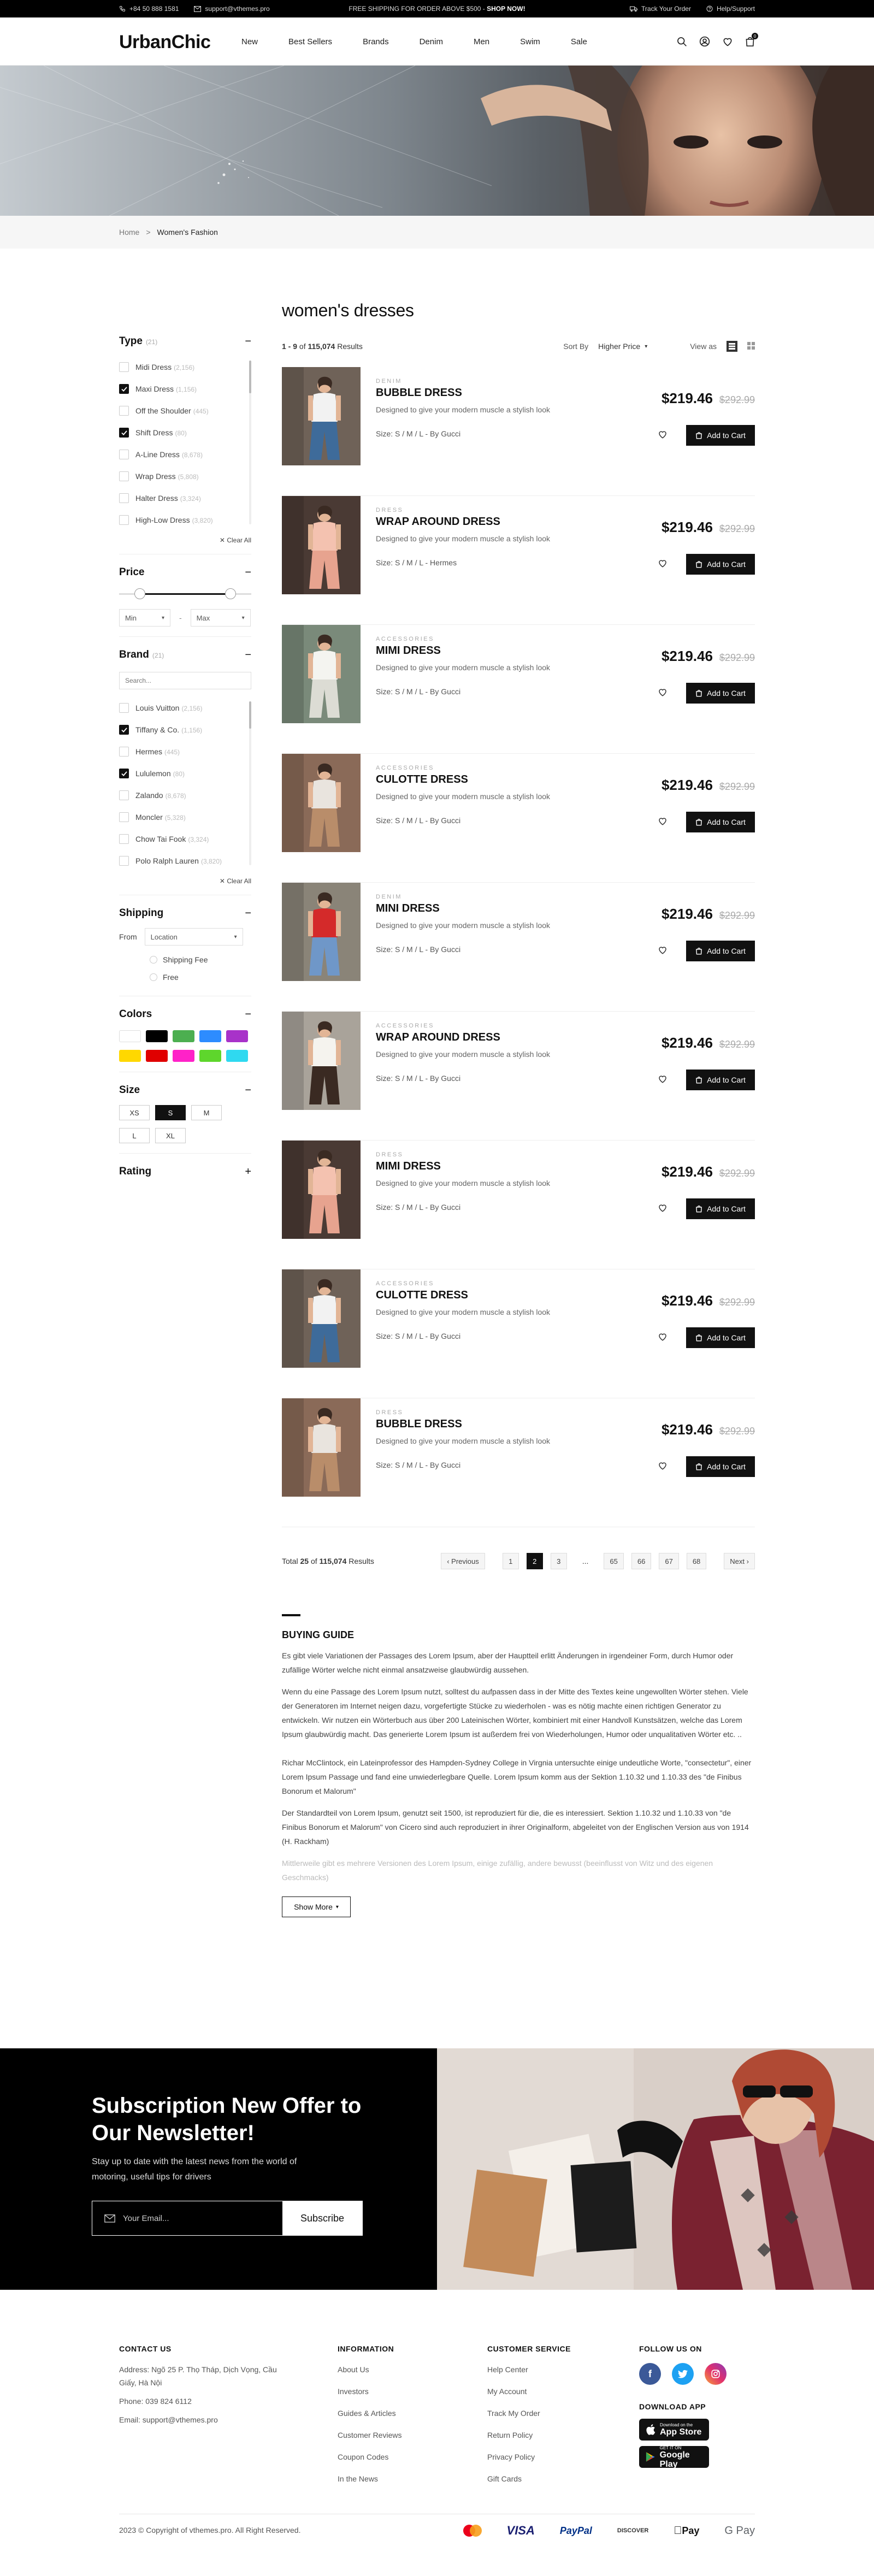 This screenshot has height=2576, width=874. What do you see at coordinates (149, 9) in the screenshot?
I see `topbar-phone: +84 50 888 1581` at bounding box center [149, 9].